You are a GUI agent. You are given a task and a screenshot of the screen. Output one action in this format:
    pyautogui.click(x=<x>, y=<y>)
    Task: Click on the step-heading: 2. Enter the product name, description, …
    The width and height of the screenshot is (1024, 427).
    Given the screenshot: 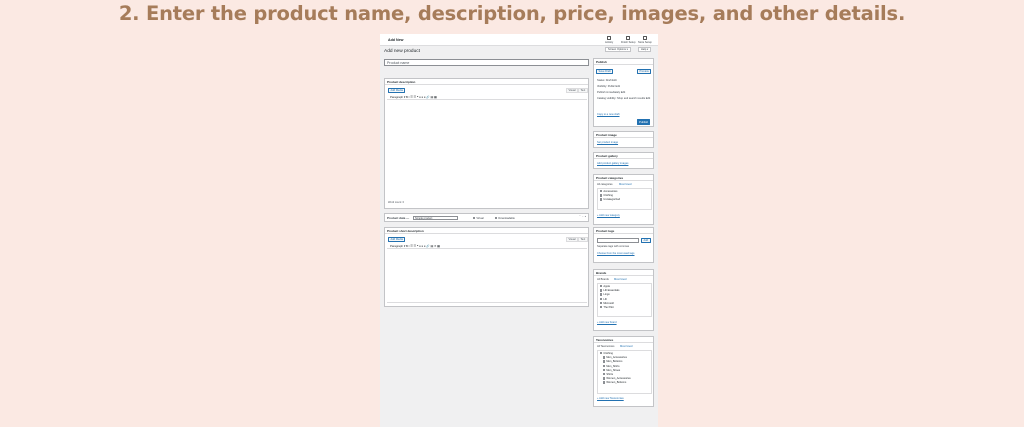 What is the action you would take?
    pyautogui.click(x=512, y=13)
    